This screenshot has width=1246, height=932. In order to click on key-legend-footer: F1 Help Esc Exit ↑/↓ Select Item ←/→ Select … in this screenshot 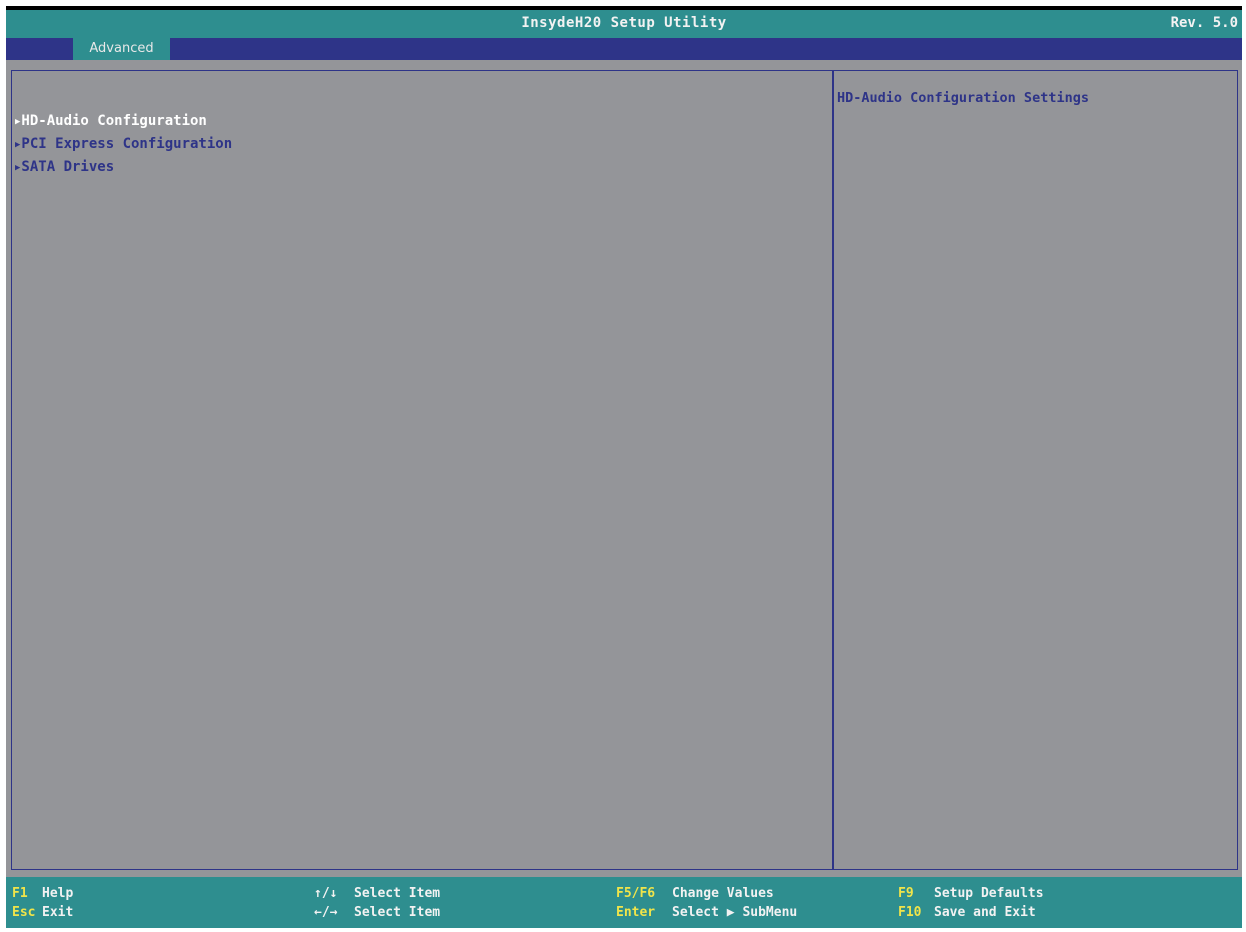, I will do `click(624, 902)`.